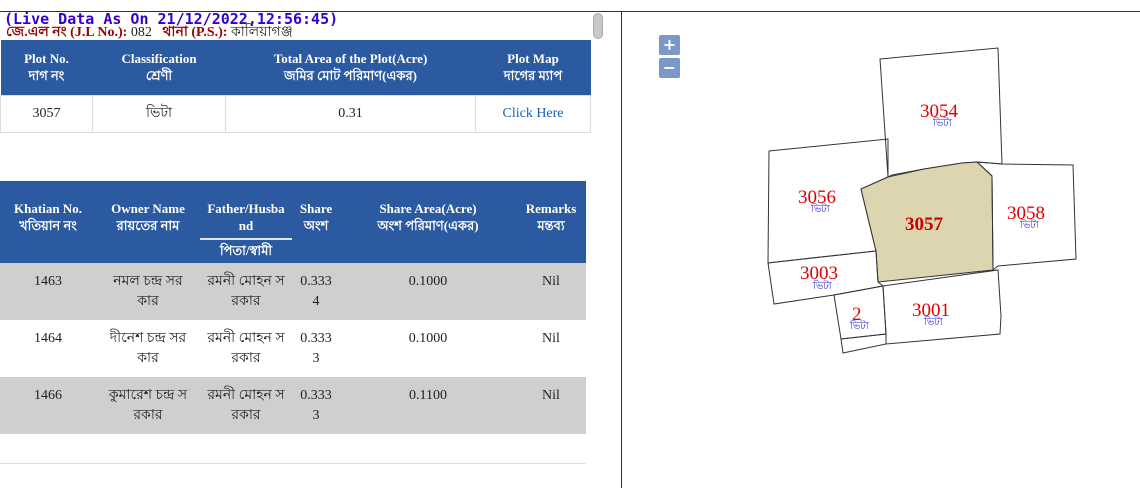  Describe the element at coordinates (316, 208) in the screenshot. I see `col-share-en: Share` at that location.